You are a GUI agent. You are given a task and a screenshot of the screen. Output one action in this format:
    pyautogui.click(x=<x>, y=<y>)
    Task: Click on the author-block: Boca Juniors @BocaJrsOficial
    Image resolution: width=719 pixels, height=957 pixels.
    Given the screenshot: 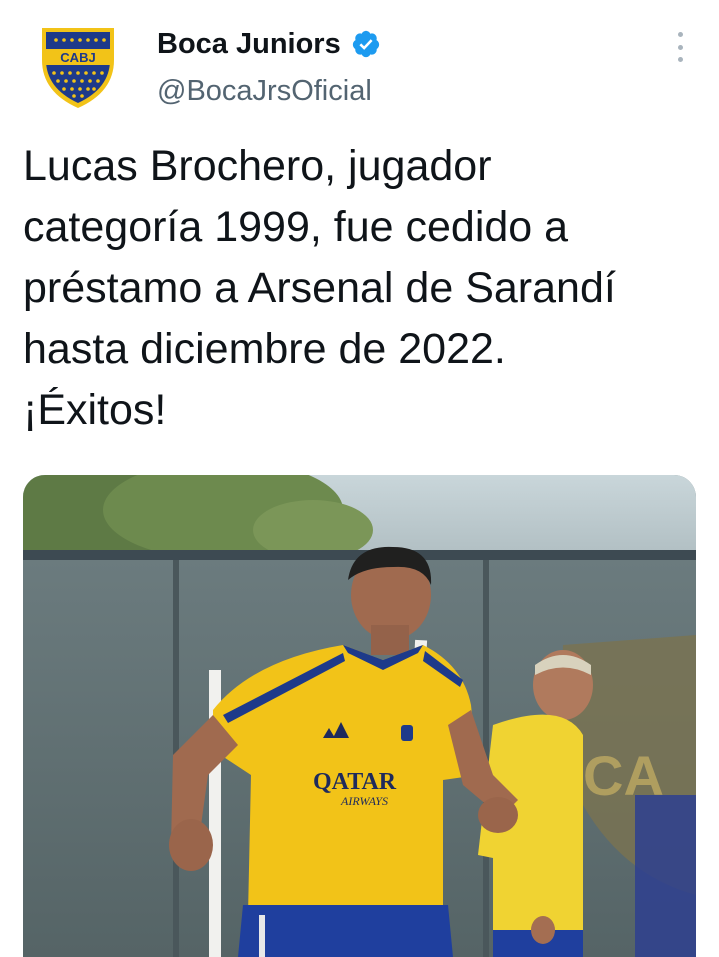 What is the action you would take?
    pyautogui.click(x=269, y=67)
    